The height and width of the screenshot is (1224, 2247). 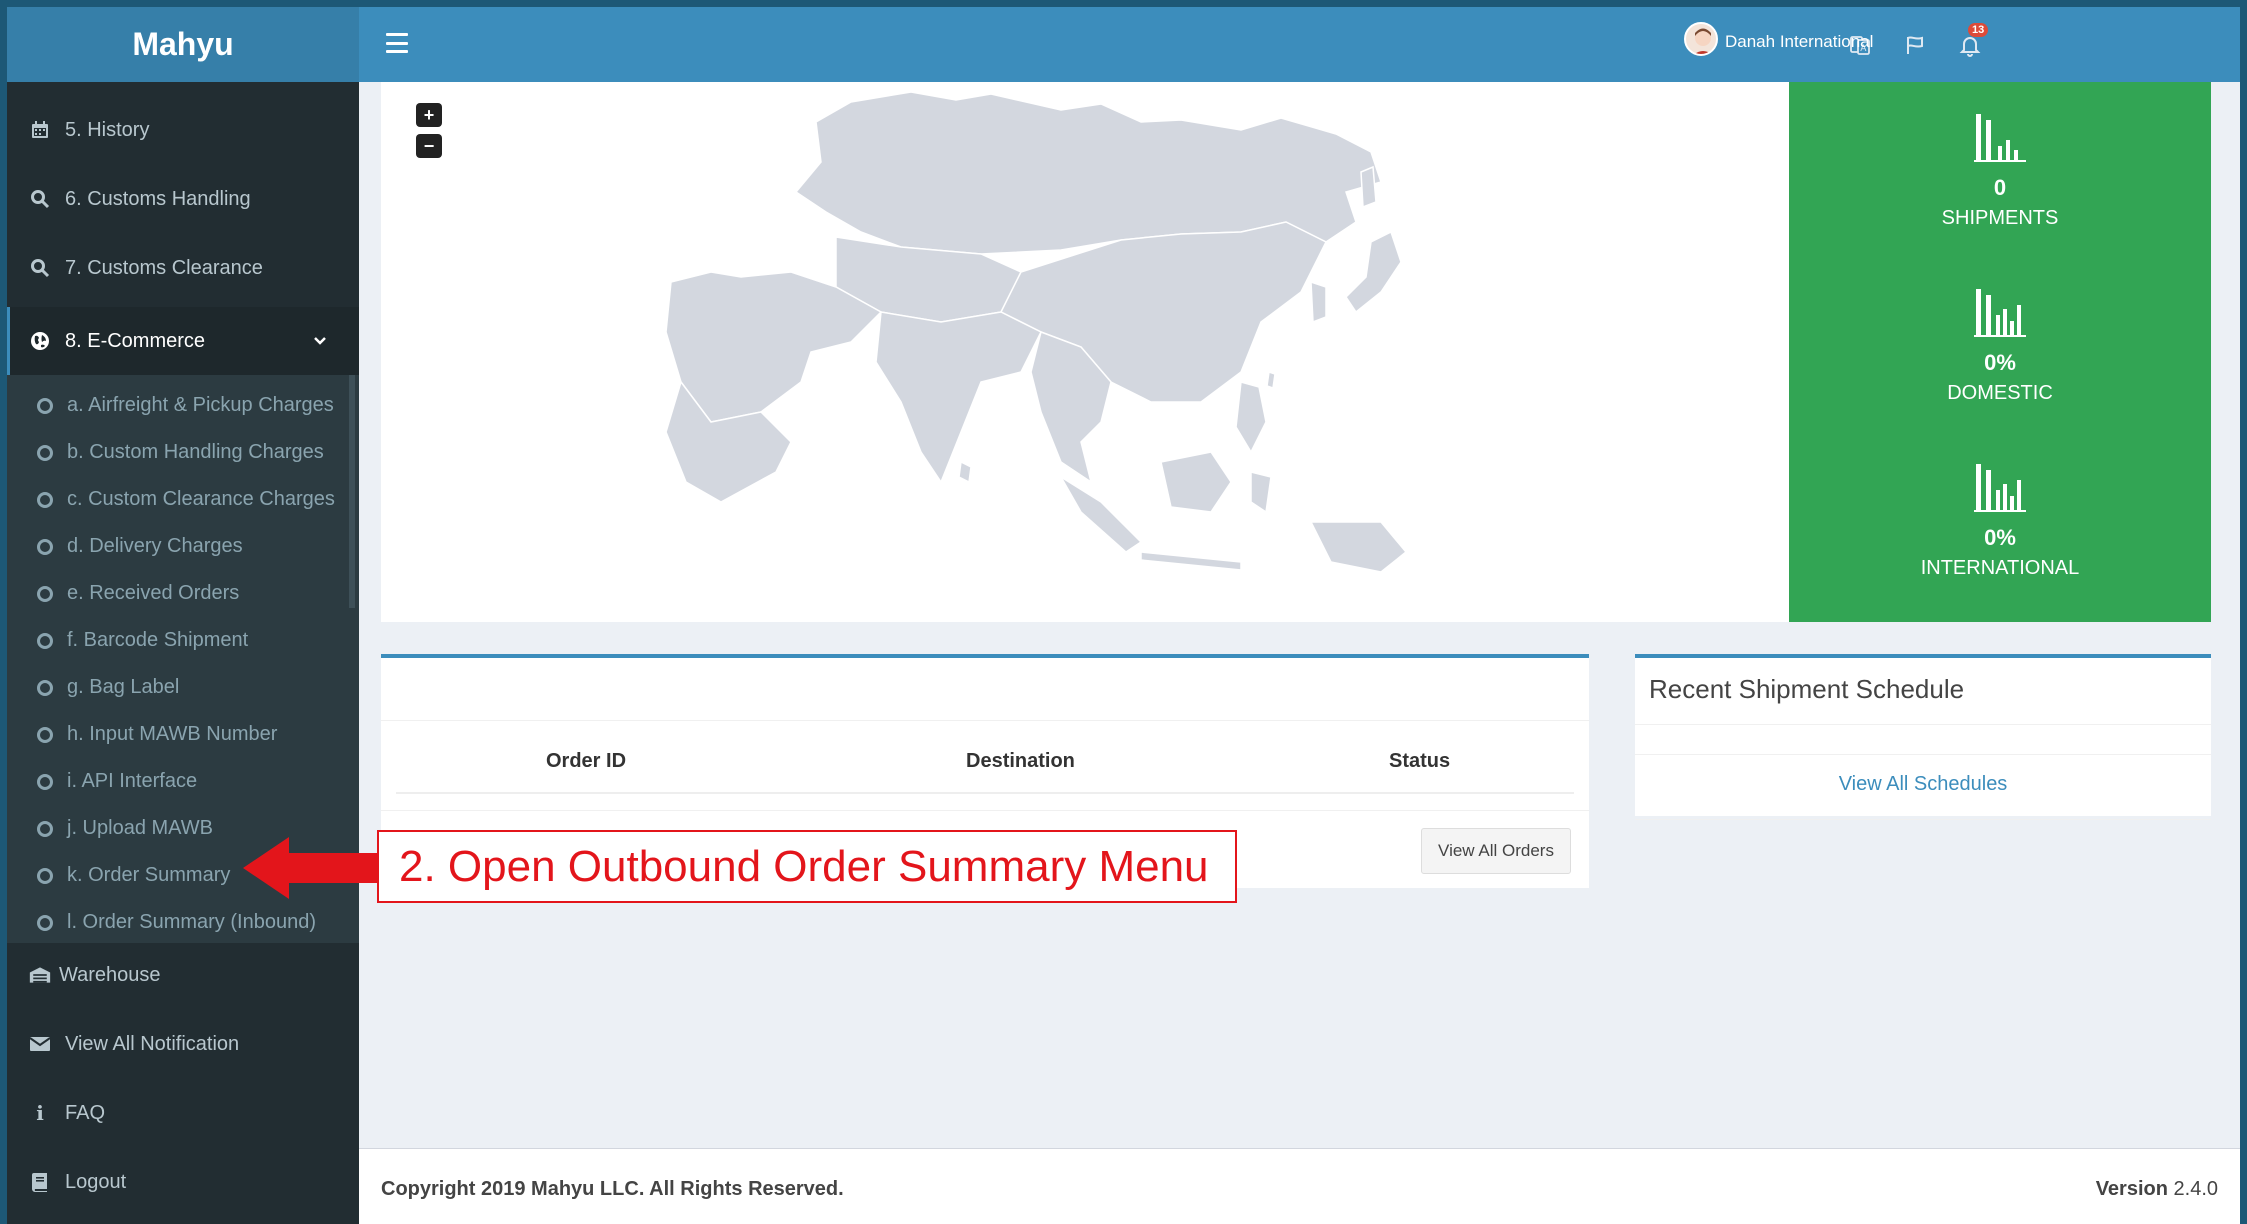 I want to click on map-region-sri-lanka, so click(x=965, y=472).